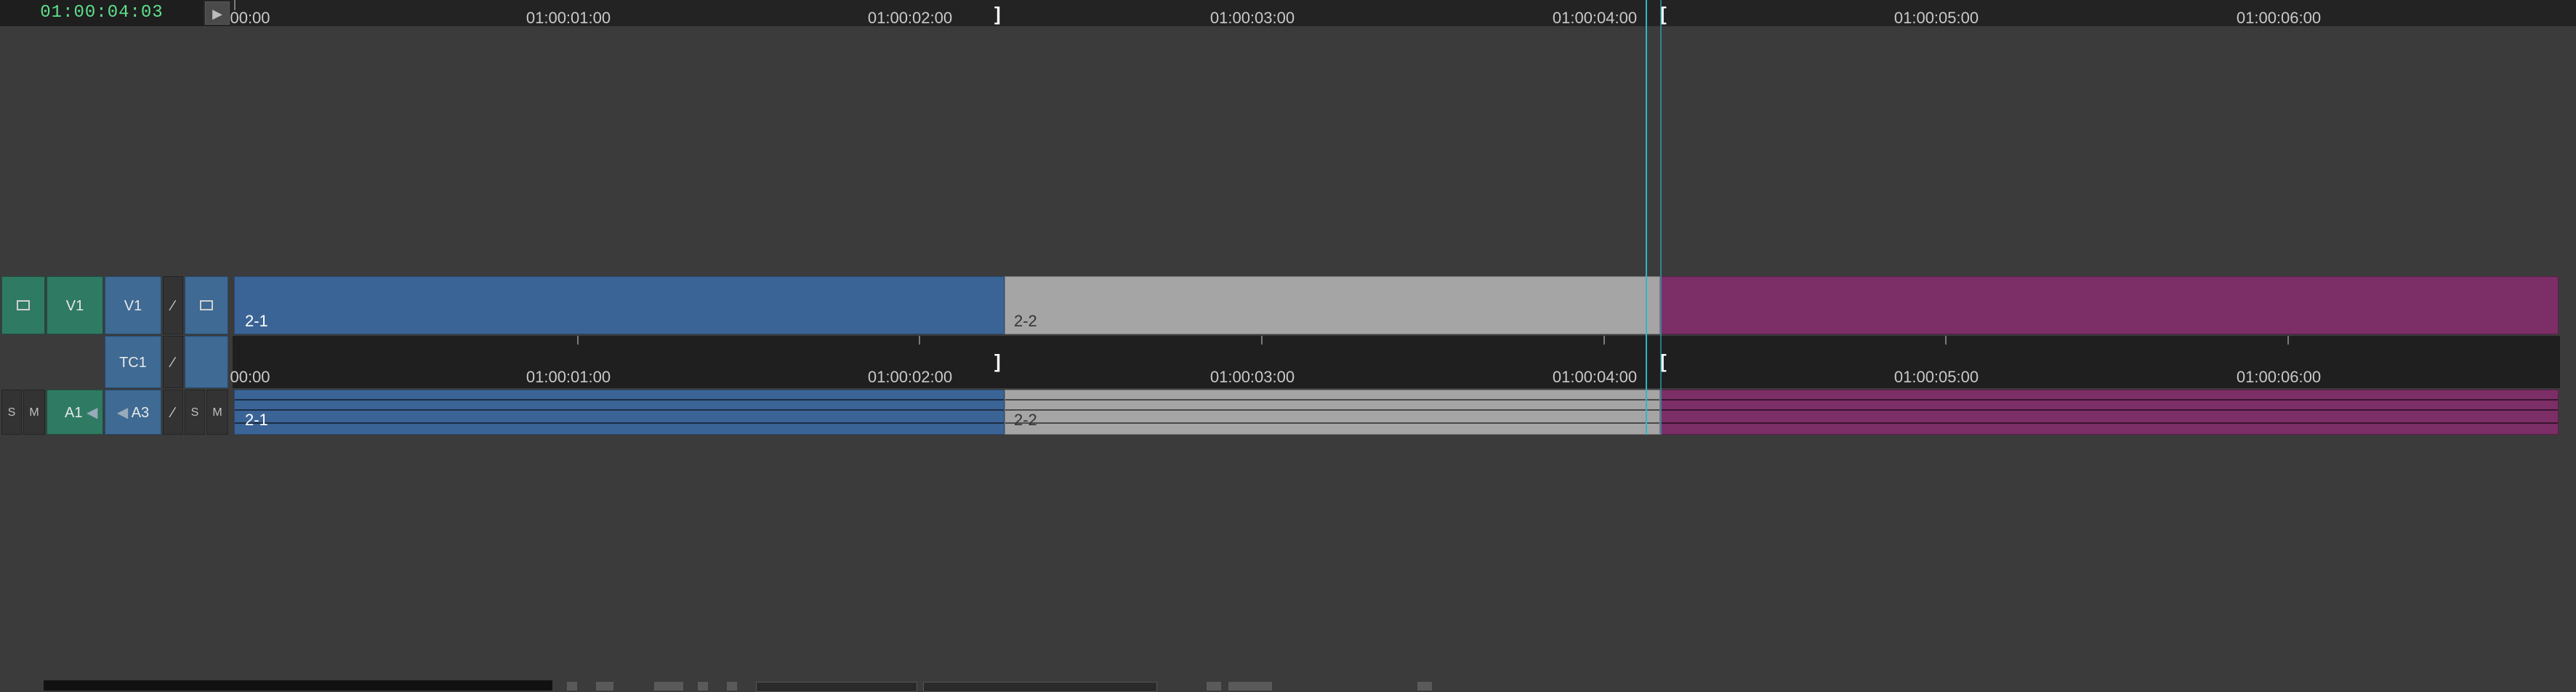 This screenshot has height=692, width=2576. What do you see at coordinates (2109, 305) in the screenshot?
I see `video-clip` at bounding box center [2109, 305].